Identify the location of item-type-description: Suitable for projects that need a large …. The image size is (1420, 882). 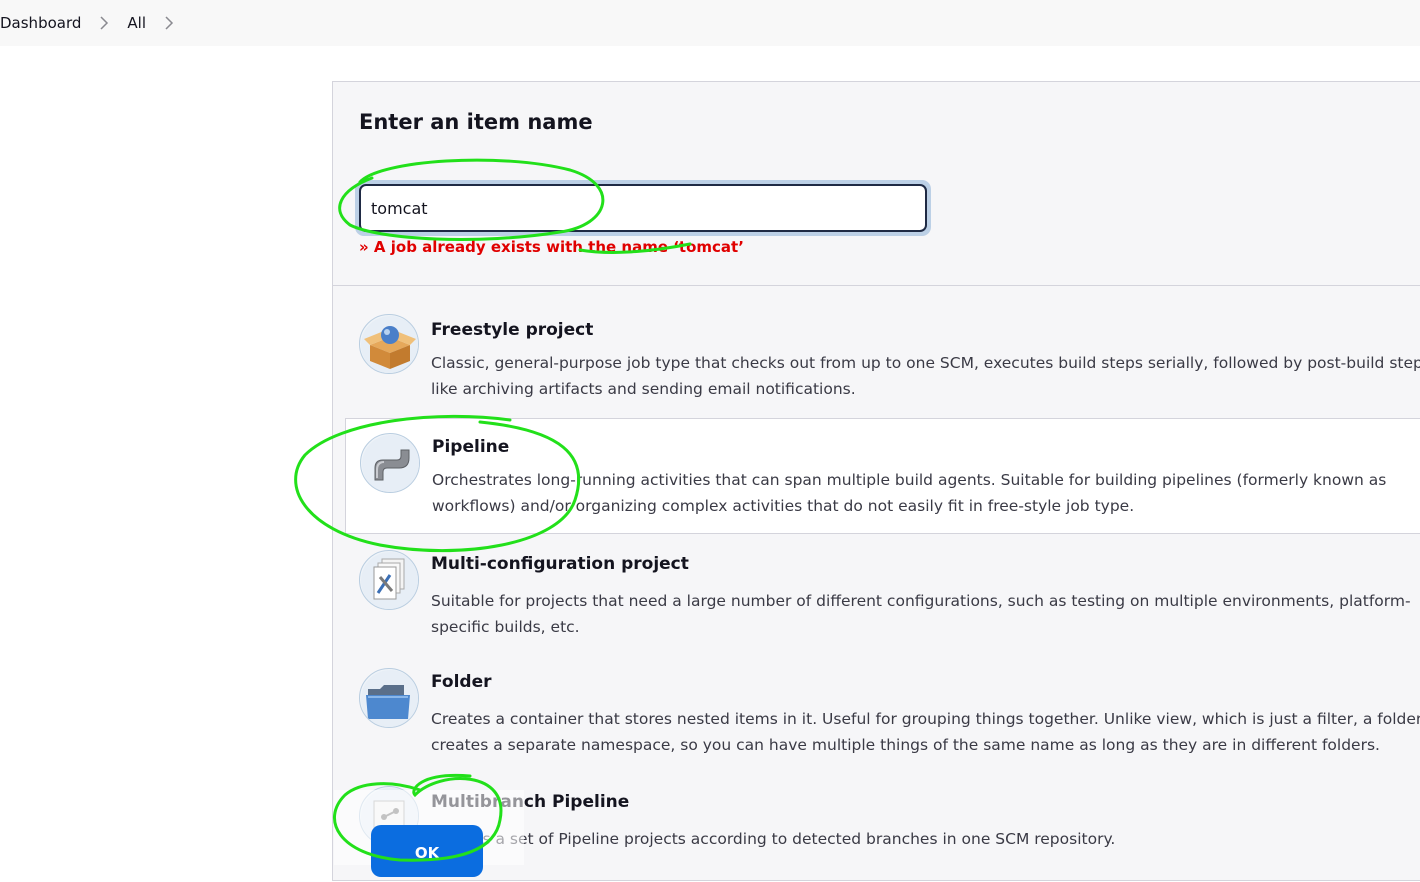
(921, 614).